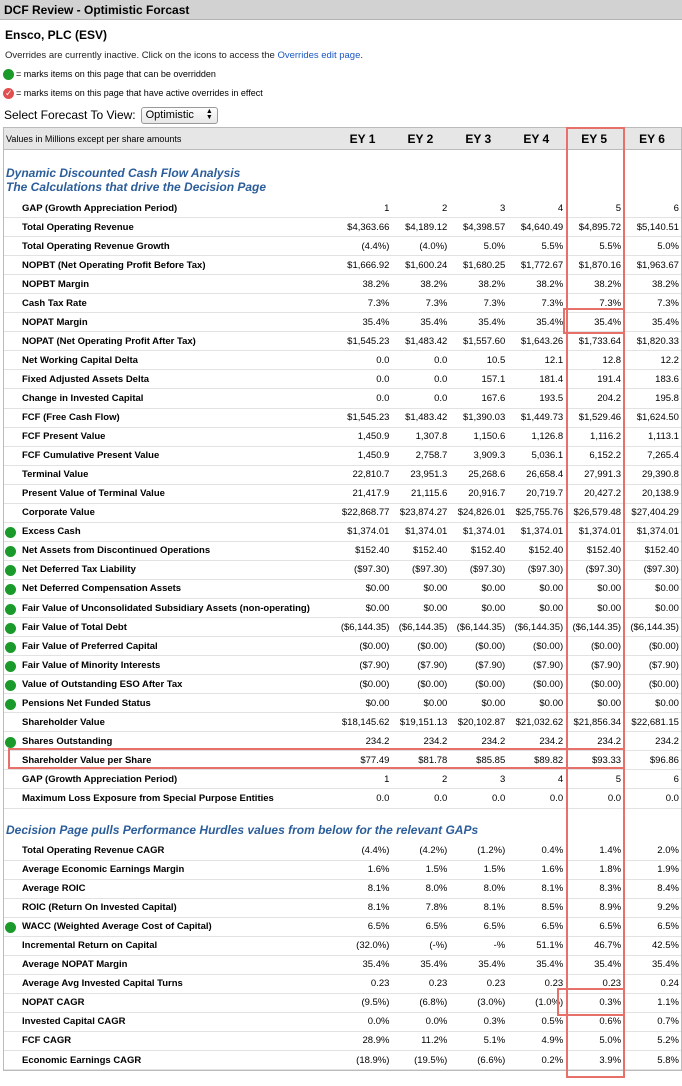 Image resolution: width=682 pixels, height=1086 pixels. What do you see at coordinates (375, 760) in the screenshot?
I see `row-value-ey1: $77.49` at bounding box center [375, 760].